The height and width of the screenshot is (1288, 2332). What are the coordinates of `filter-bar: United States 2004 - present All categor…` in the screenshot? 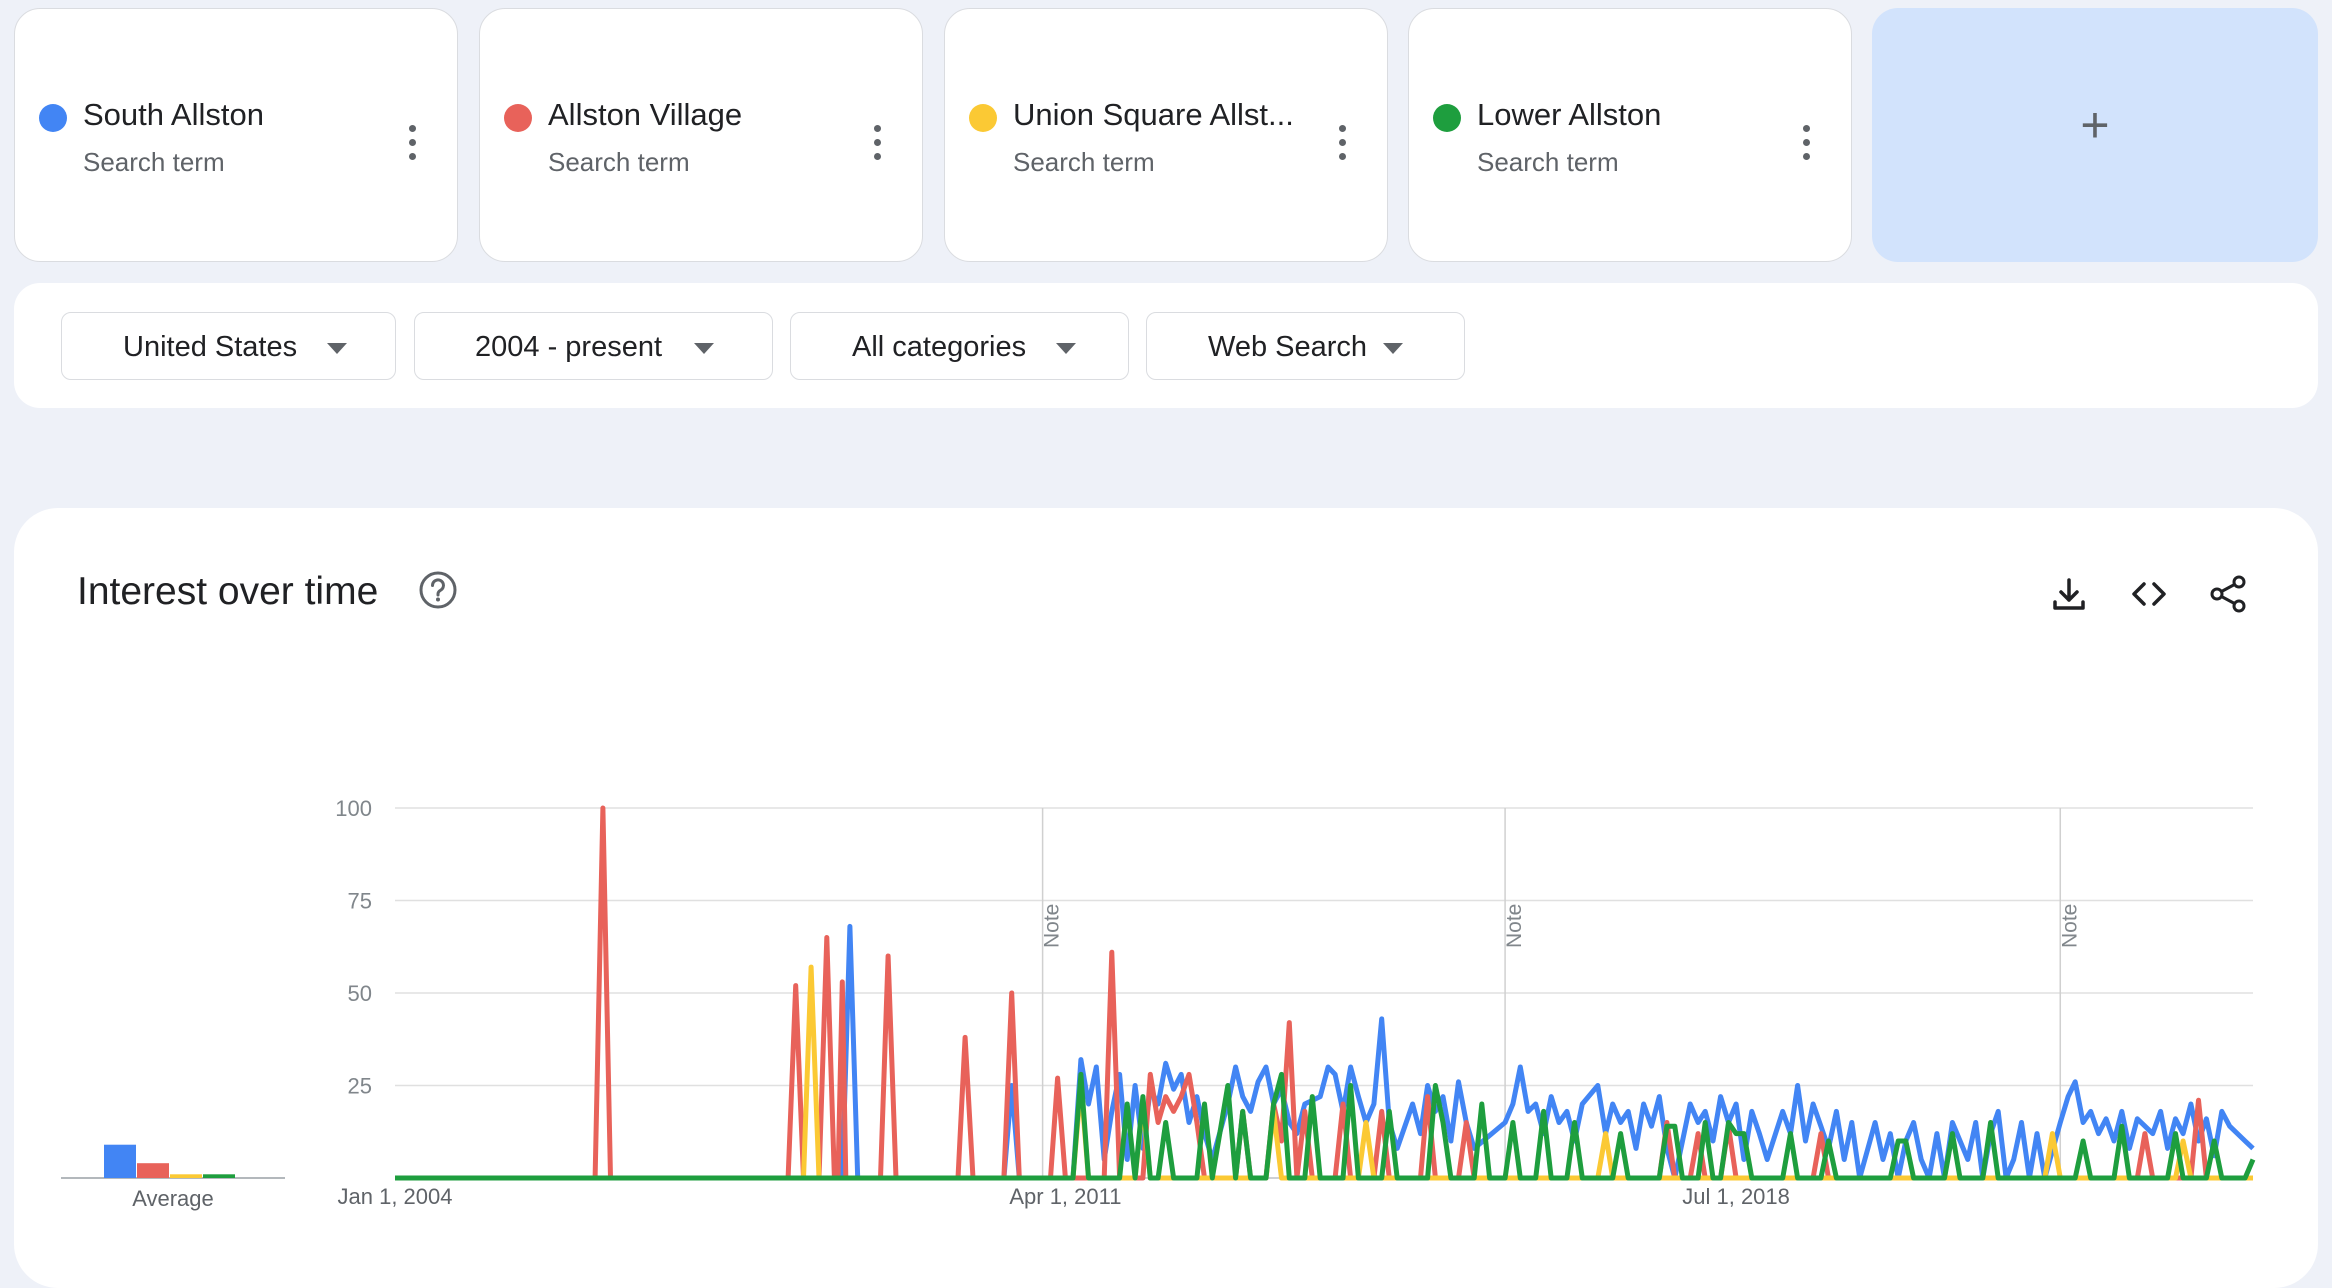 It's located at (1166, 345).